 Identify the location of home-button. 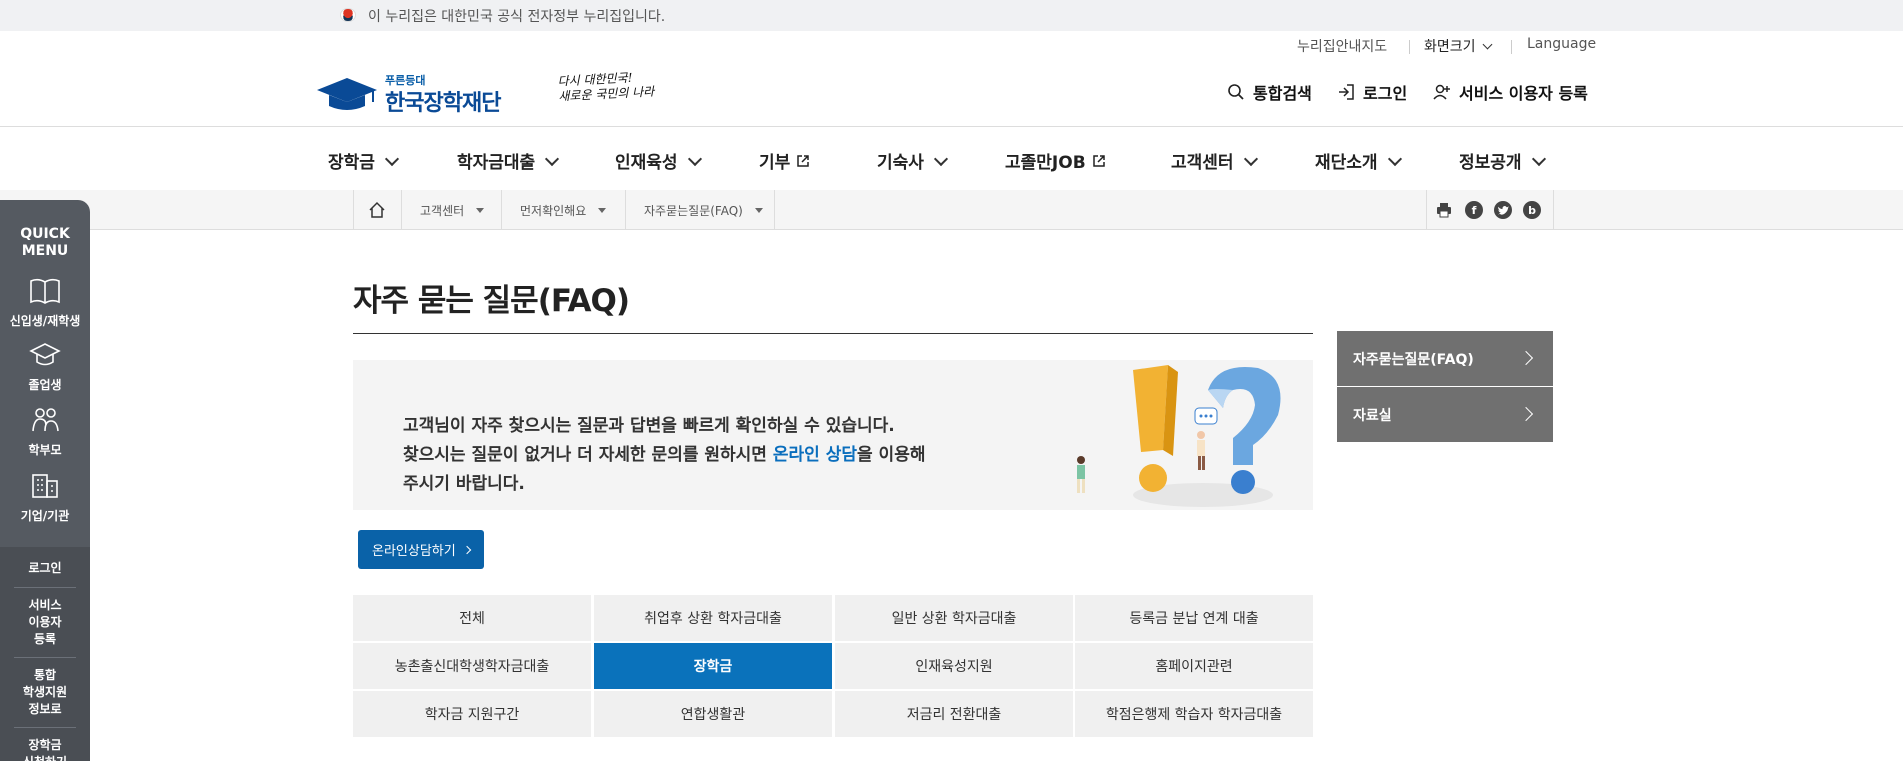
(377, 210).